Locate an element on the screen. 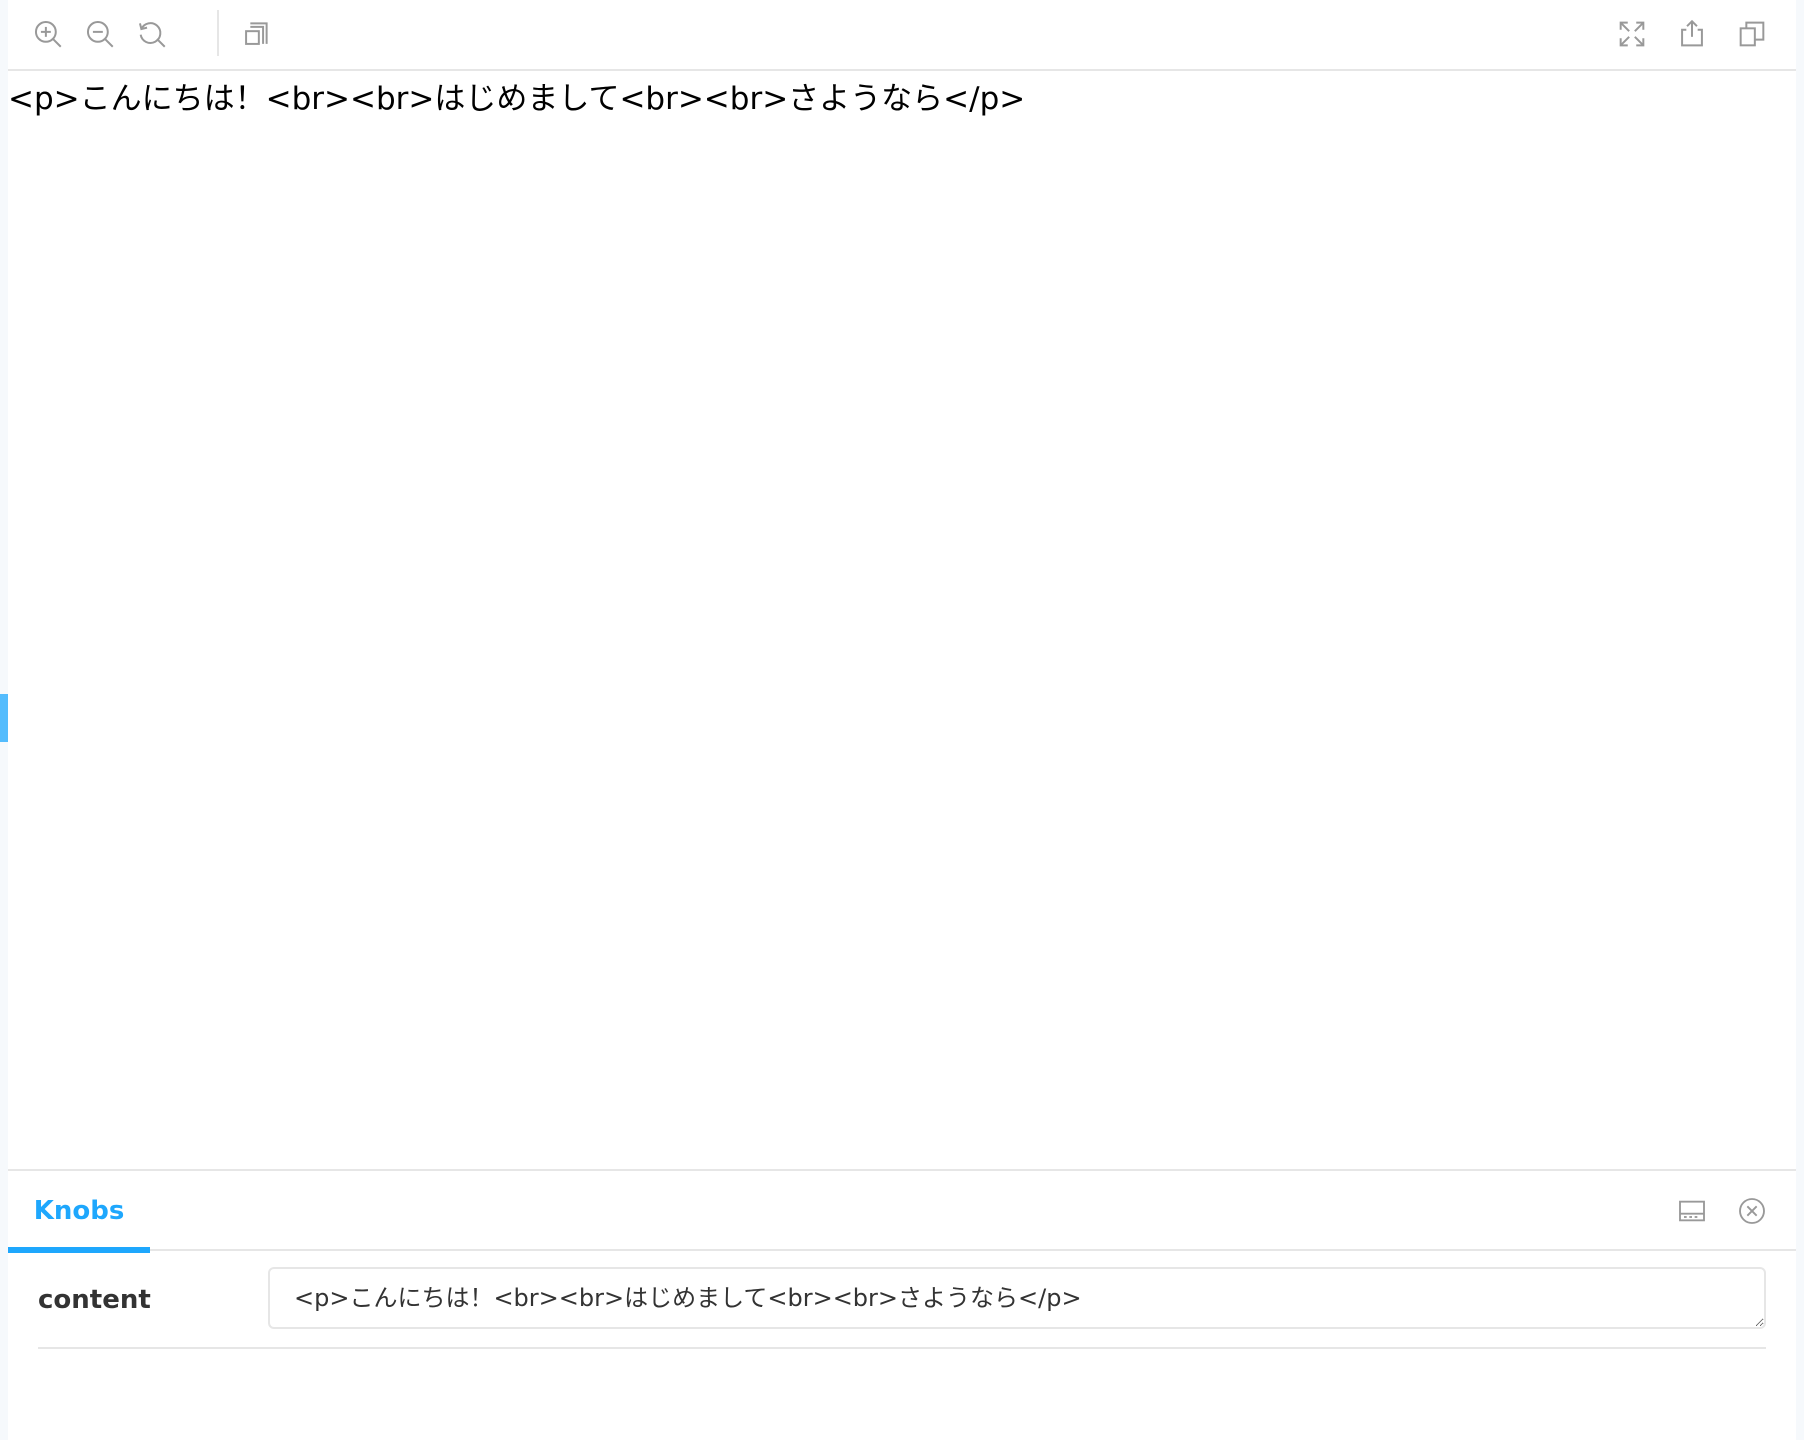 This screenshot has height=1440, width=1804. panel-position-icon is located at coordinates (1692, 1211).